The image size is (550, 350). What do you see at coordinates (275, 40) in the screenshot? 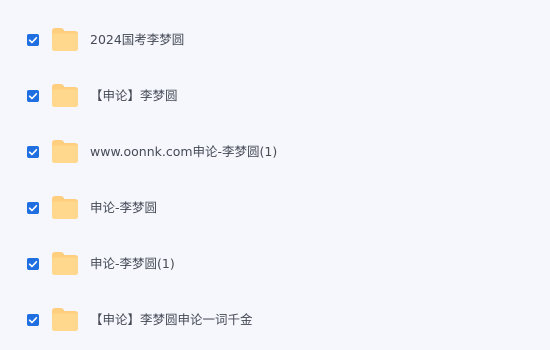
I see `file-row: 2024国考李梦圆` at bounding box center [275, 40].